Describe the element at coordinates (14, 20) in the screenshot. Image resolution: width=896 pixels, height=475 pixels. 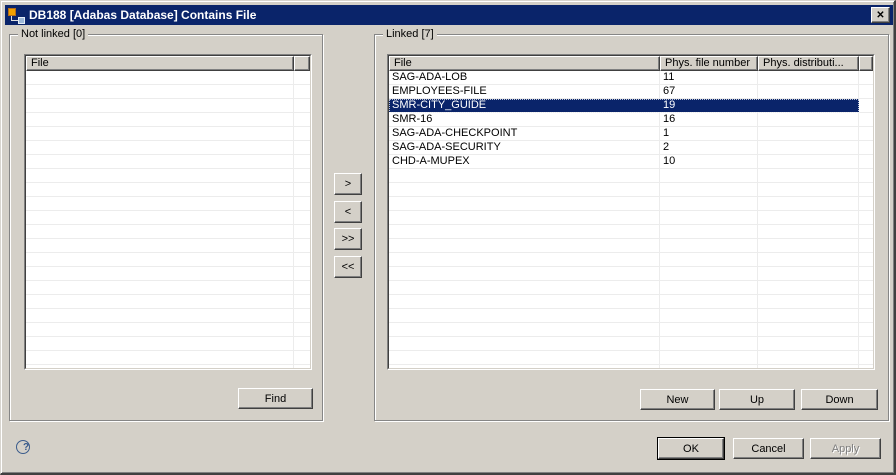
I see `app-icon-connector` at that location.